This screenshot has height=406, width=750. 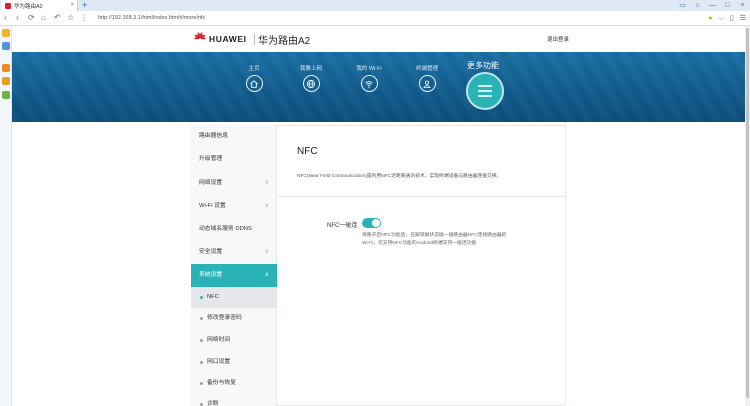 I want to click on submenu-label: 诊断, so click(x=213, y=403).